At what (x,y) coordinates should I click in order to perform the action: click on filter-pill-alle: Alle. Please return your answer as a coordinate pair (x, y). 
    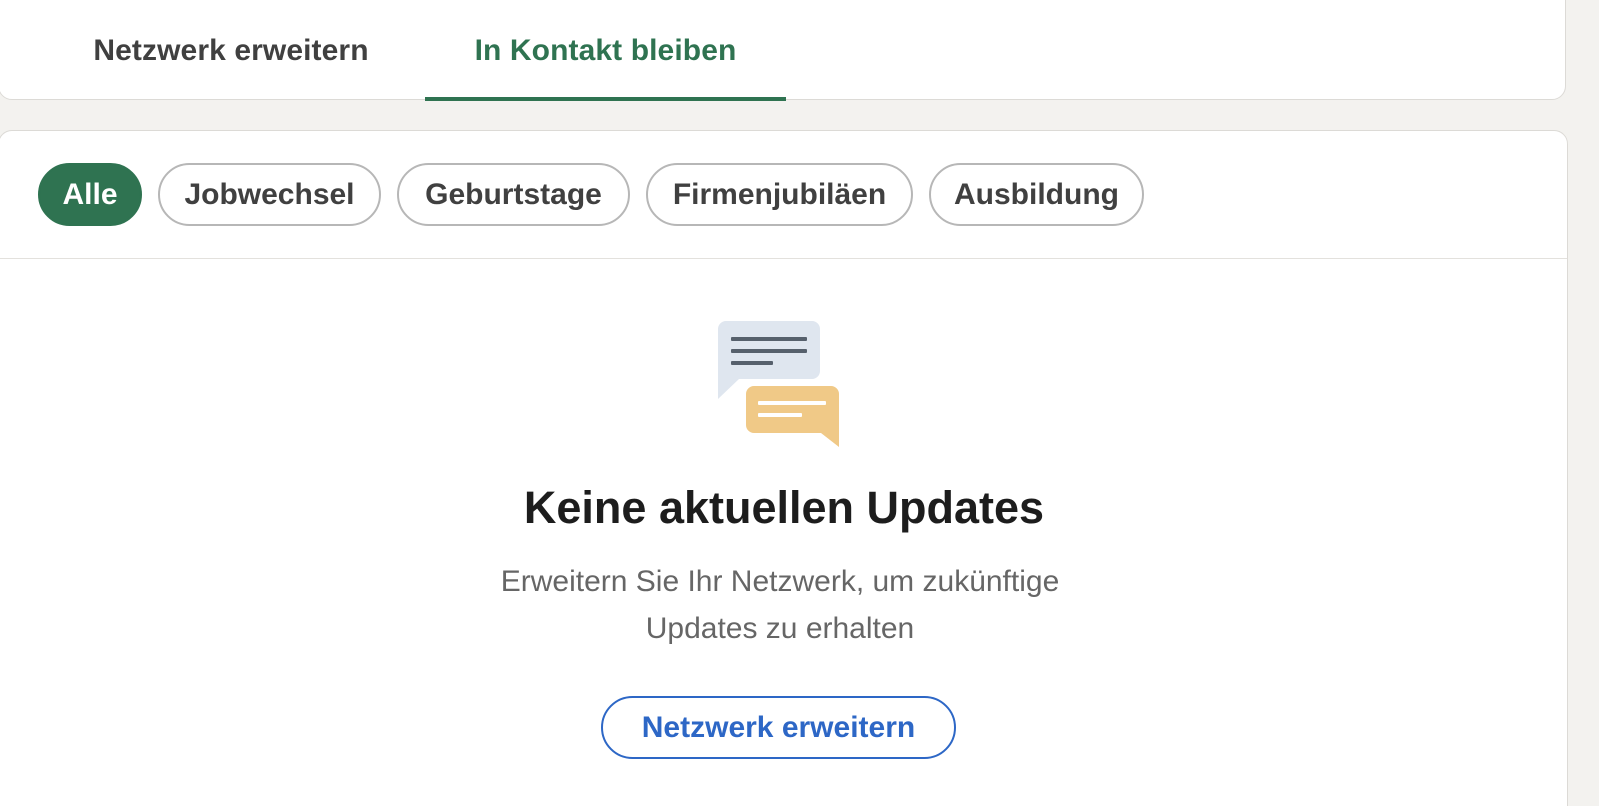
    Looking at the image, I should click on (90, 194).